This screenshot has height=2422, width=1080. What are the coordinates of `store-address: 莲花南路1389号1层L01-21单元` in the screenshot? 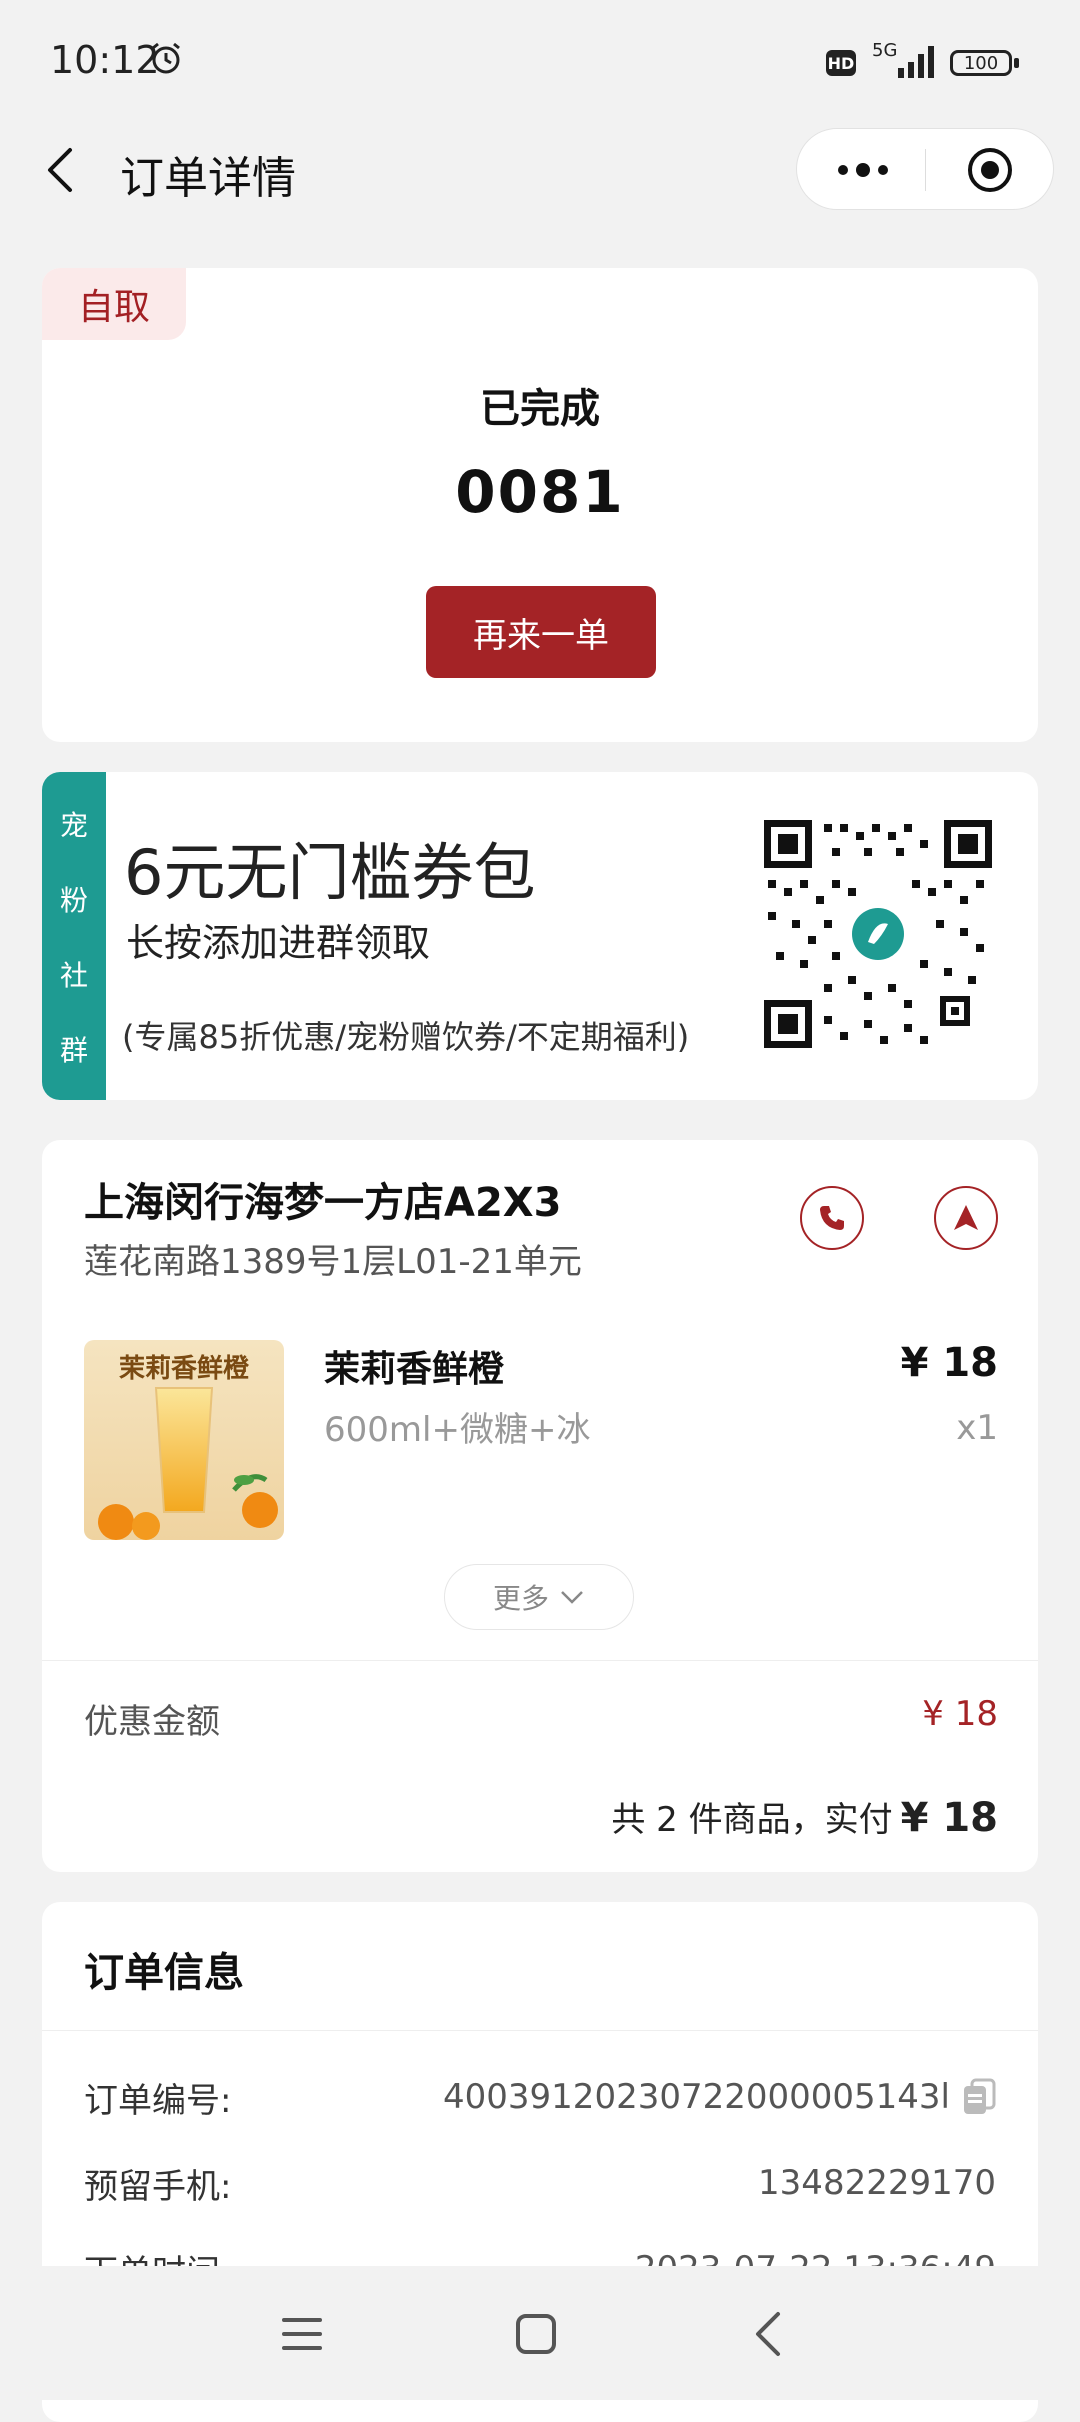 It's located at (333, 1262).